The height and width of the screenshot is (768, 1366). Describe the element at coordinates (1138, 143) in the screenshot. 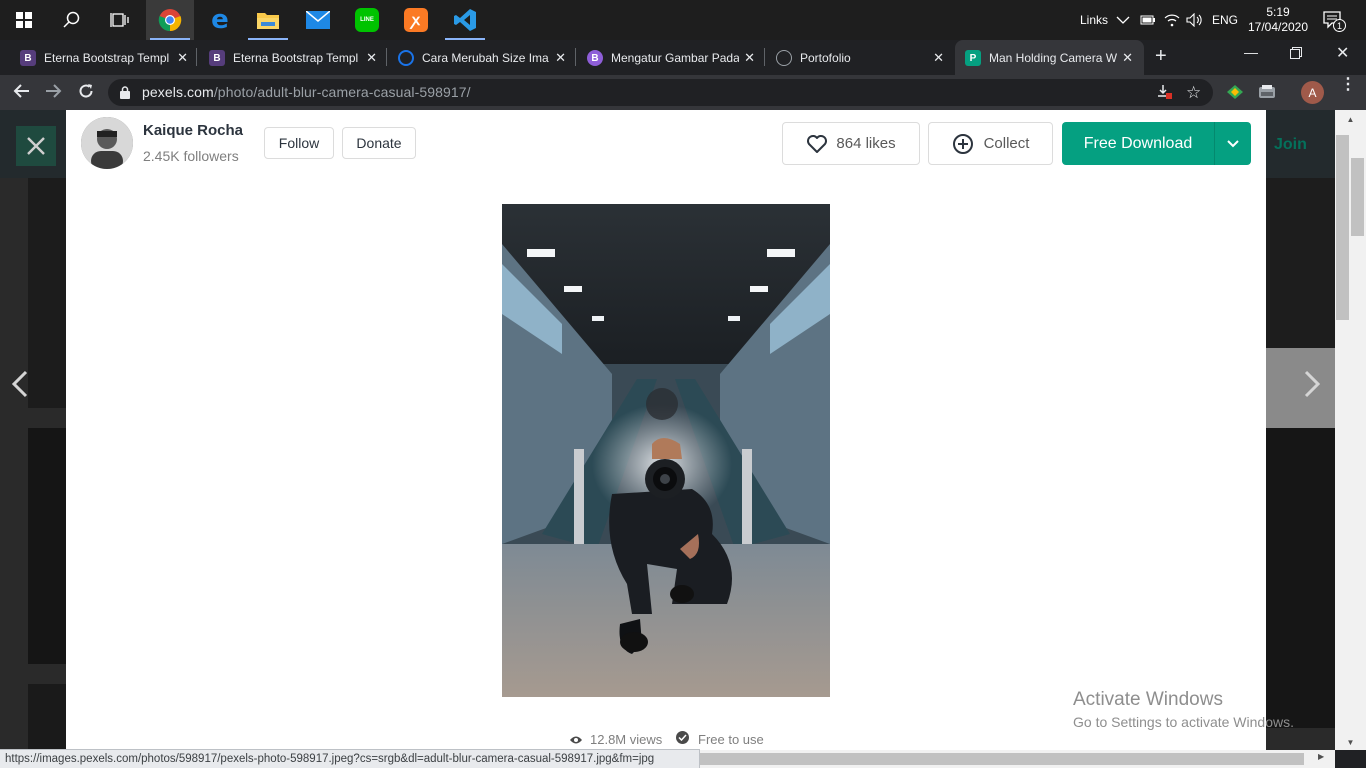

I see `free-download-button: Free Download` at that location.